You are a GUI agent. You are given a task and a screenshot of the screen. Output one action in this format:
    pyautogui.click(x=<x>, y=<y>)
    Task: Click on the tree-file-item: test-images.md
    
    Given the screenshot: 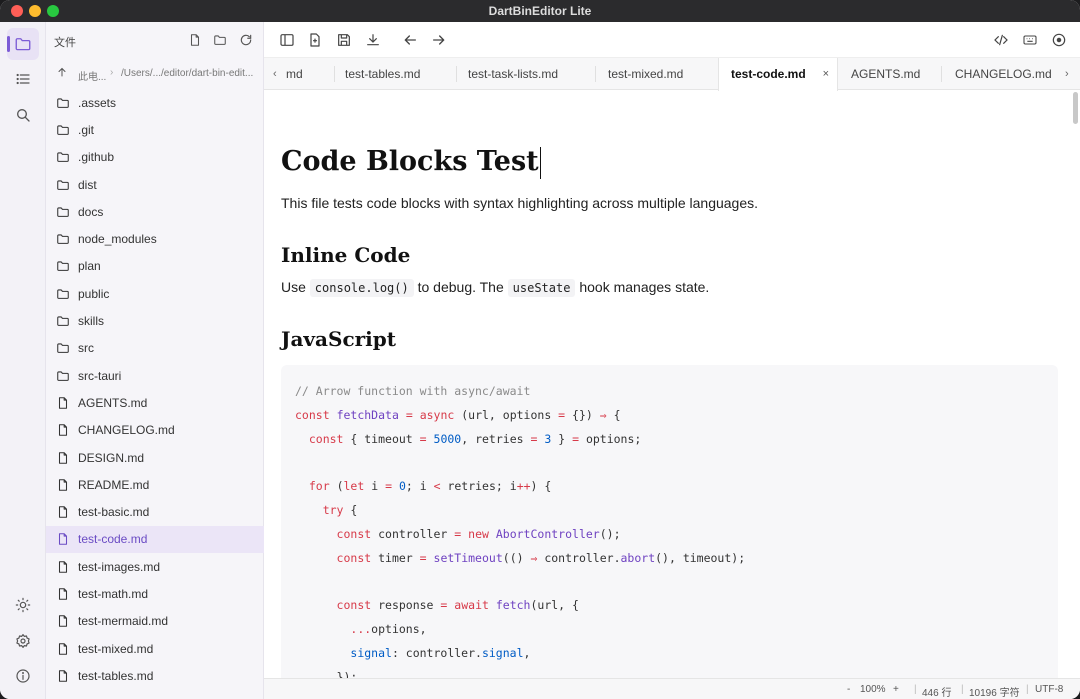 What is the action you would take?
    pyautogui.click(x=155, y=566)
    